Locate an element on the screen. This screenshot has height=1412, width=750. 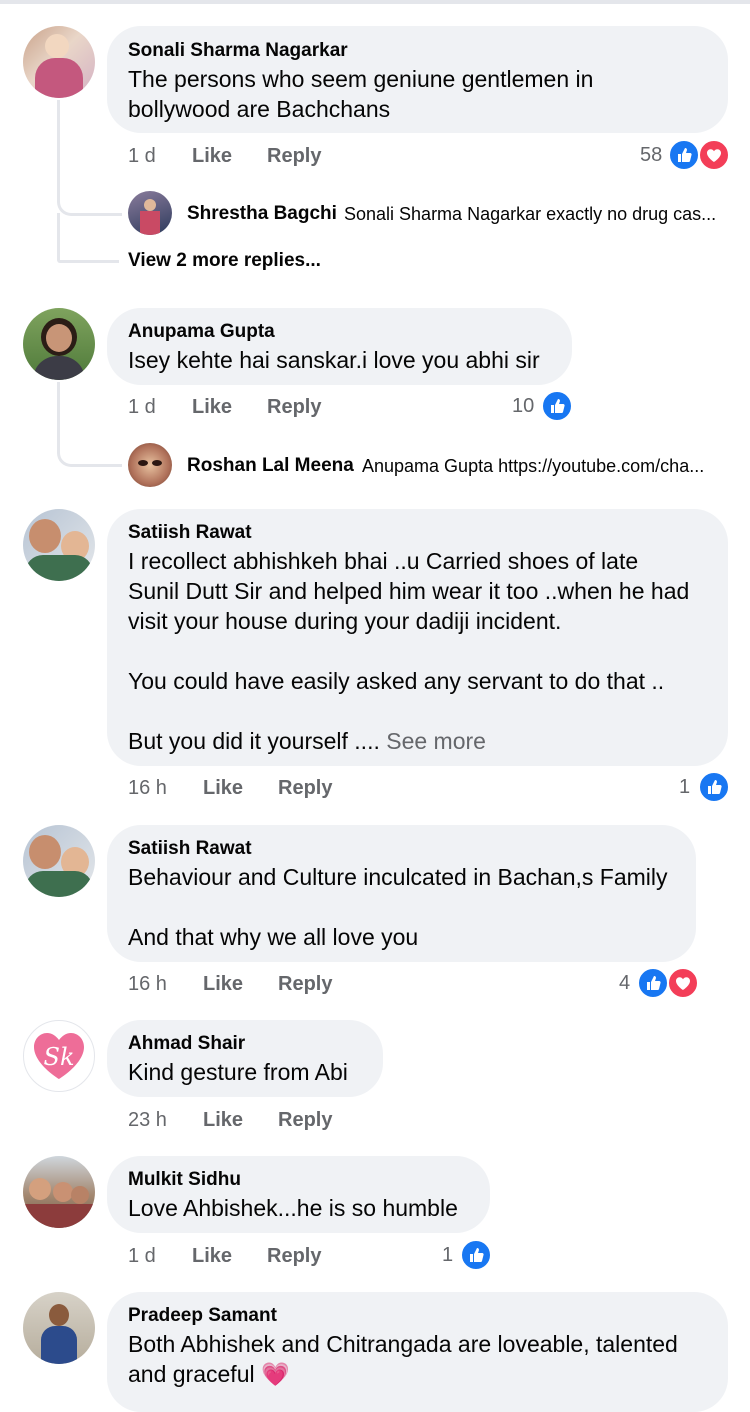
reaction-count: 4 is located at coordinates (624, 983).